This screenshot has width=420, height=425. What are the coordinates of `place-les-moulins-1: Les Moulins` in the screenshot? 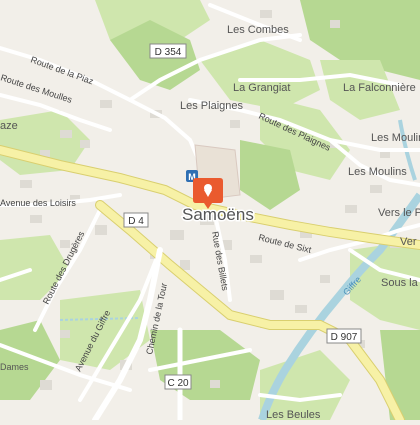 It's located at (395, 138).